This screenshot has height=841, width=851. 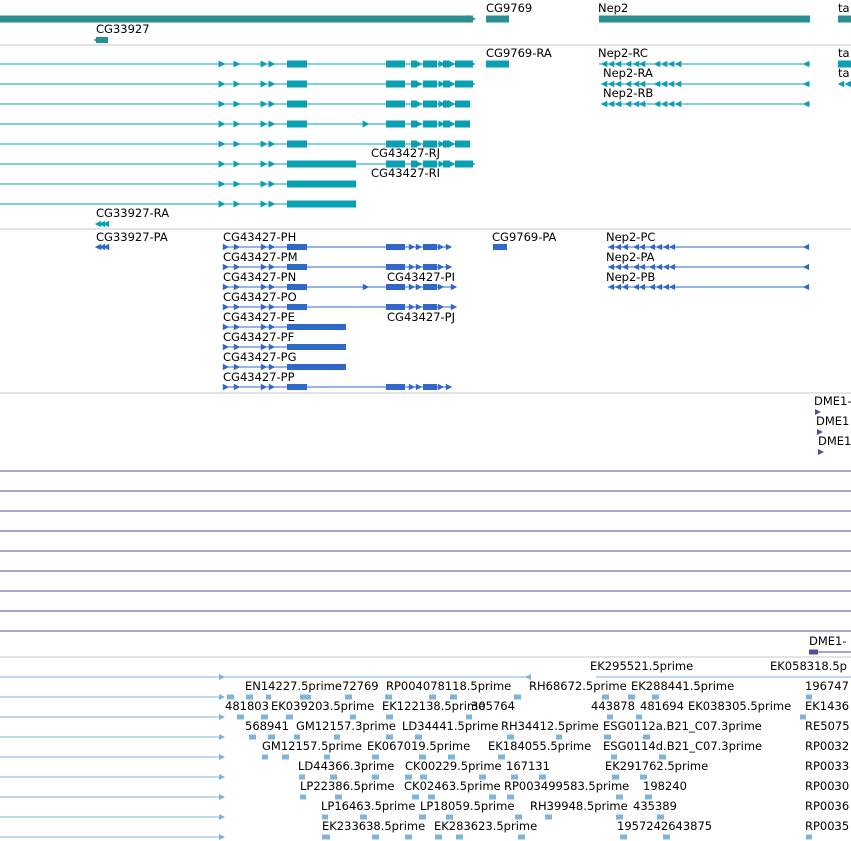 What do you see at coordinates (827, 746) in the screenshot?
I see `feature-label: RP0032` at bounding box center [827, 746].